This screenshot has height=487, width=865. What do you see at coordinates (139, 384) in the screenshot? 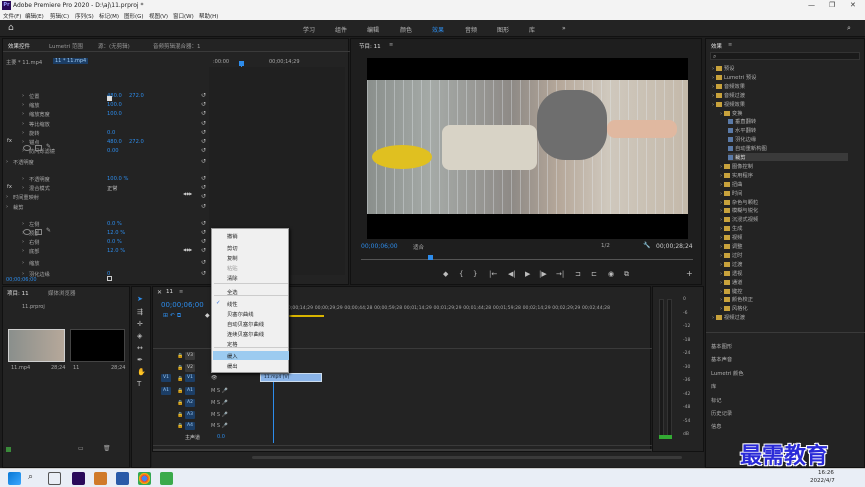
I see `type-tool-icon: T` at bounding box center [139, 384].